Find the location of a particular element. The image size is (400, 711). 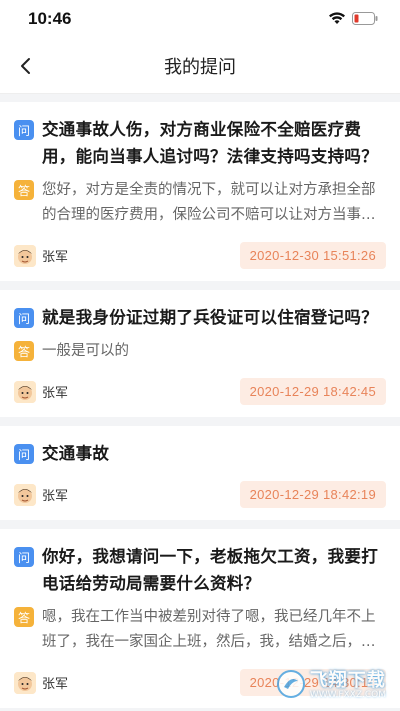

timestamp-badge: 2020-12-29 18:42:19 is located at coordinates (312, 494).